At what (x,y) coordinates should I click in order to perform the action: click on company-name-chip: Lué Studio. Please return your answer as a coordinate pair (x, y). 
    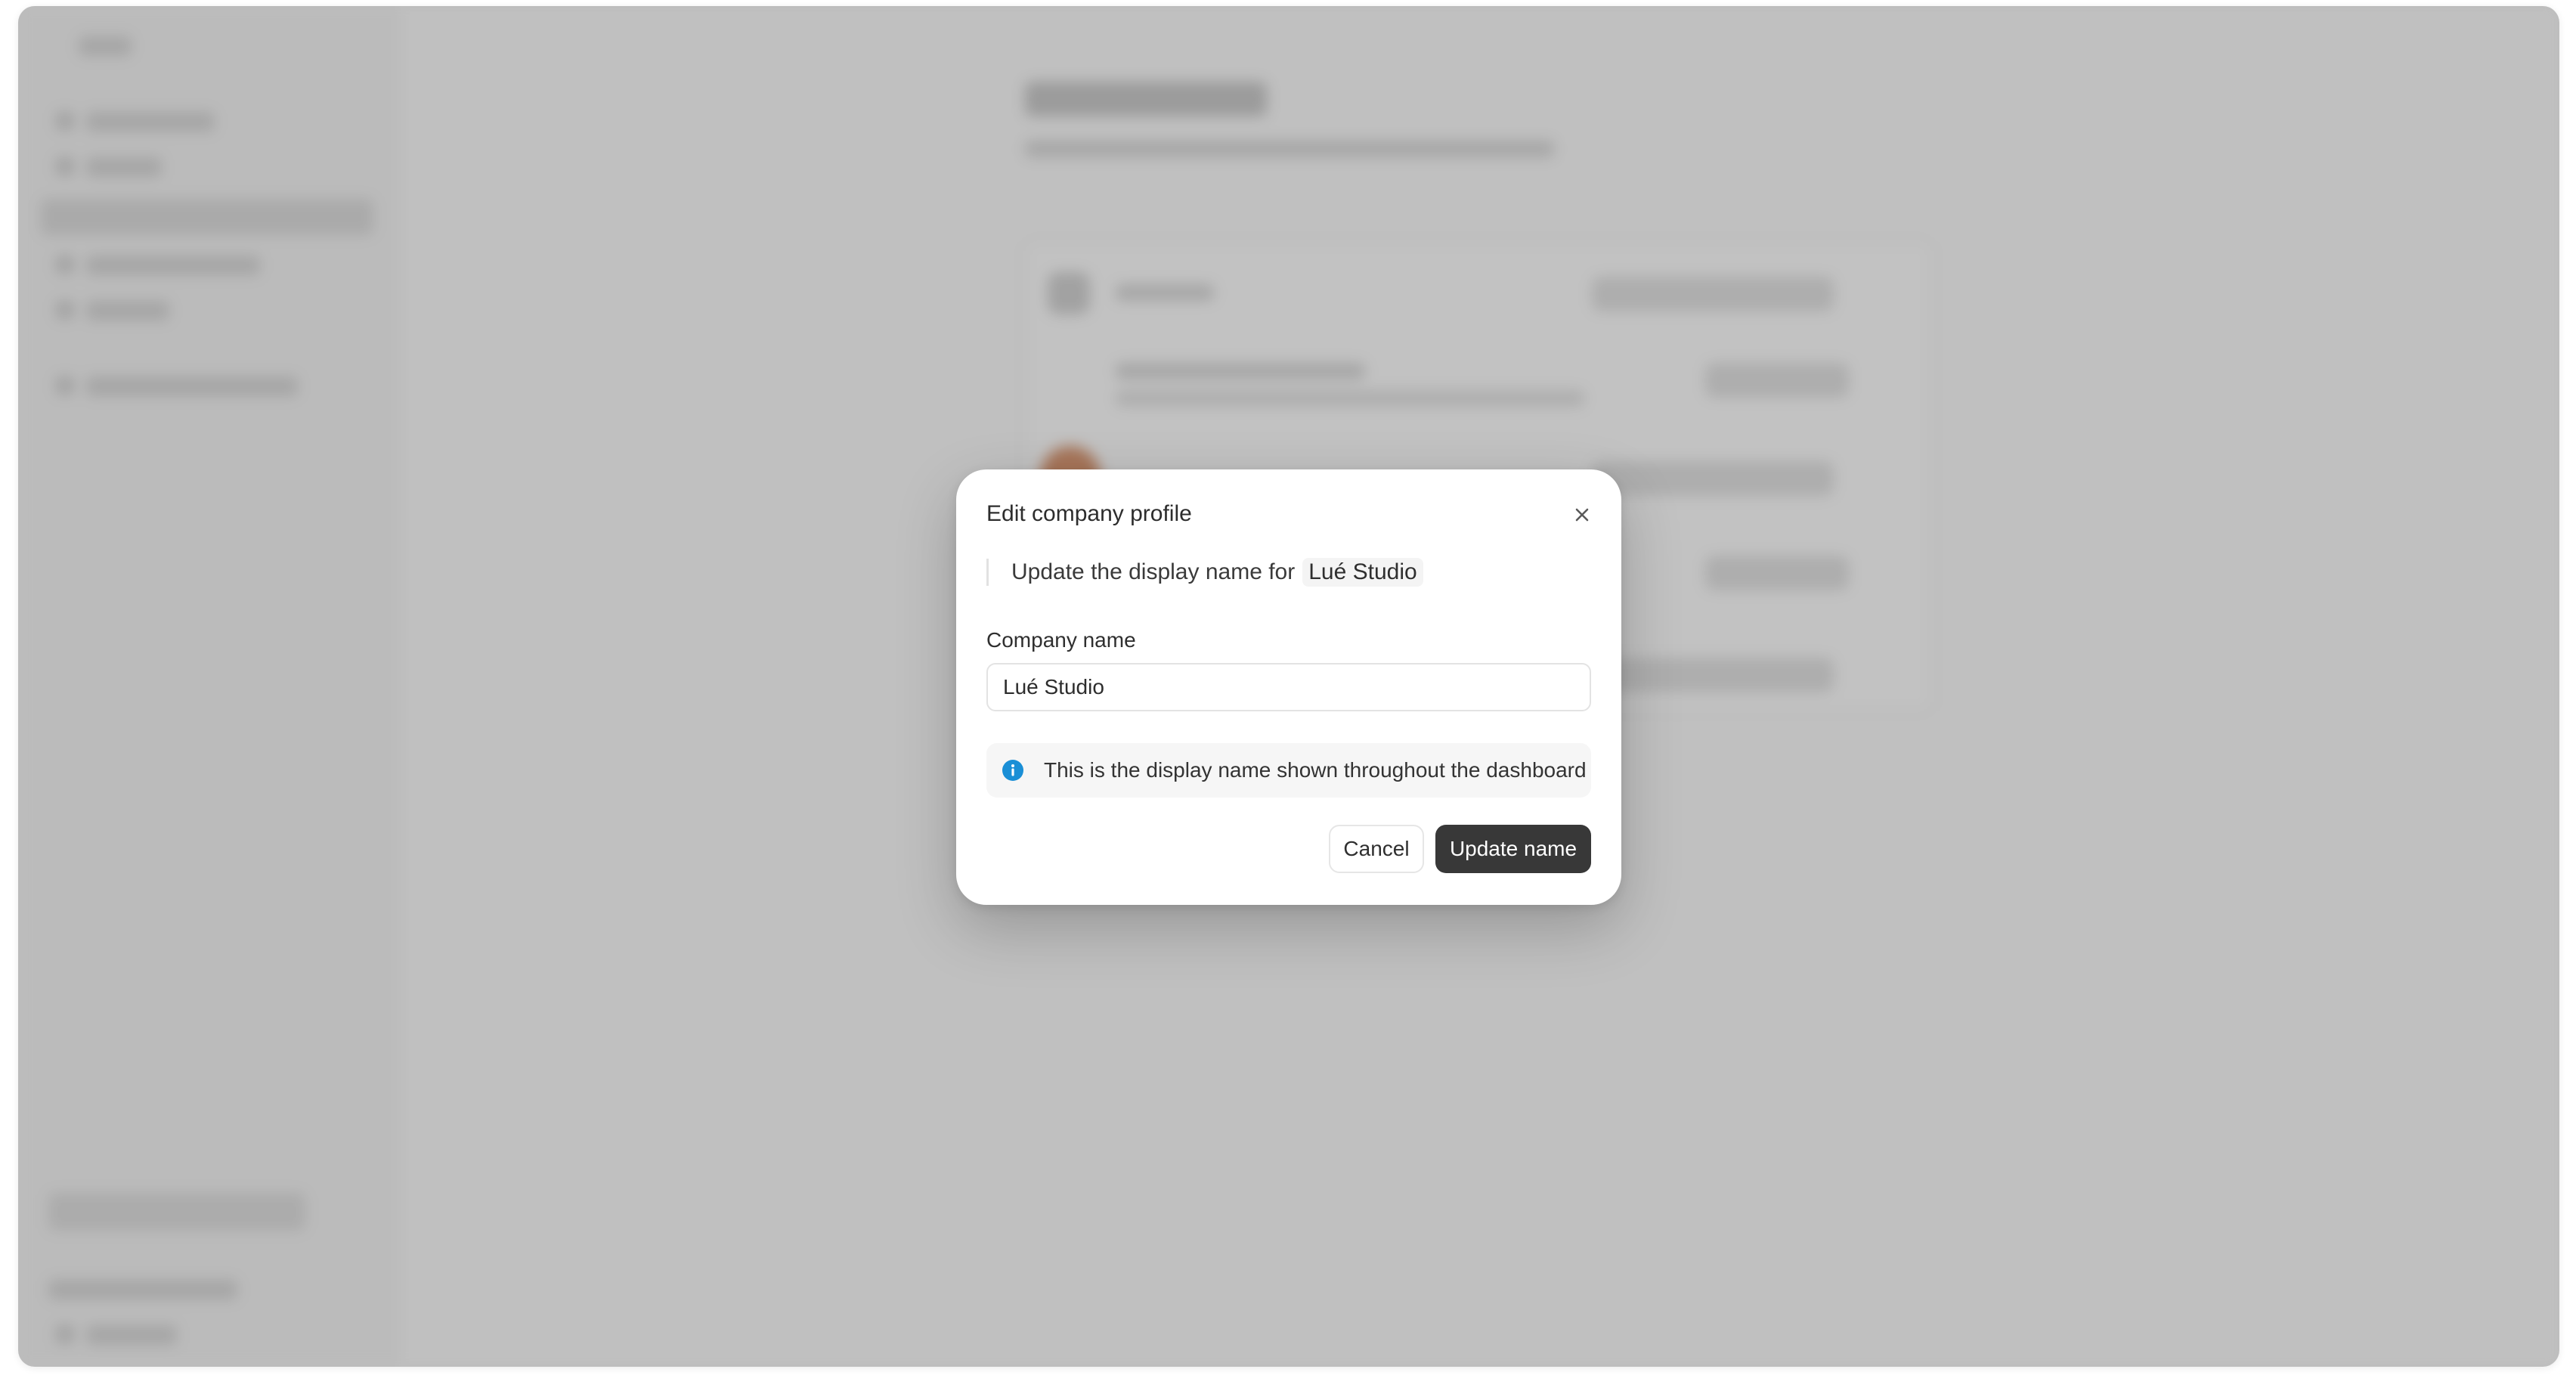
    Looking at the image, I should click on (1362, 572).